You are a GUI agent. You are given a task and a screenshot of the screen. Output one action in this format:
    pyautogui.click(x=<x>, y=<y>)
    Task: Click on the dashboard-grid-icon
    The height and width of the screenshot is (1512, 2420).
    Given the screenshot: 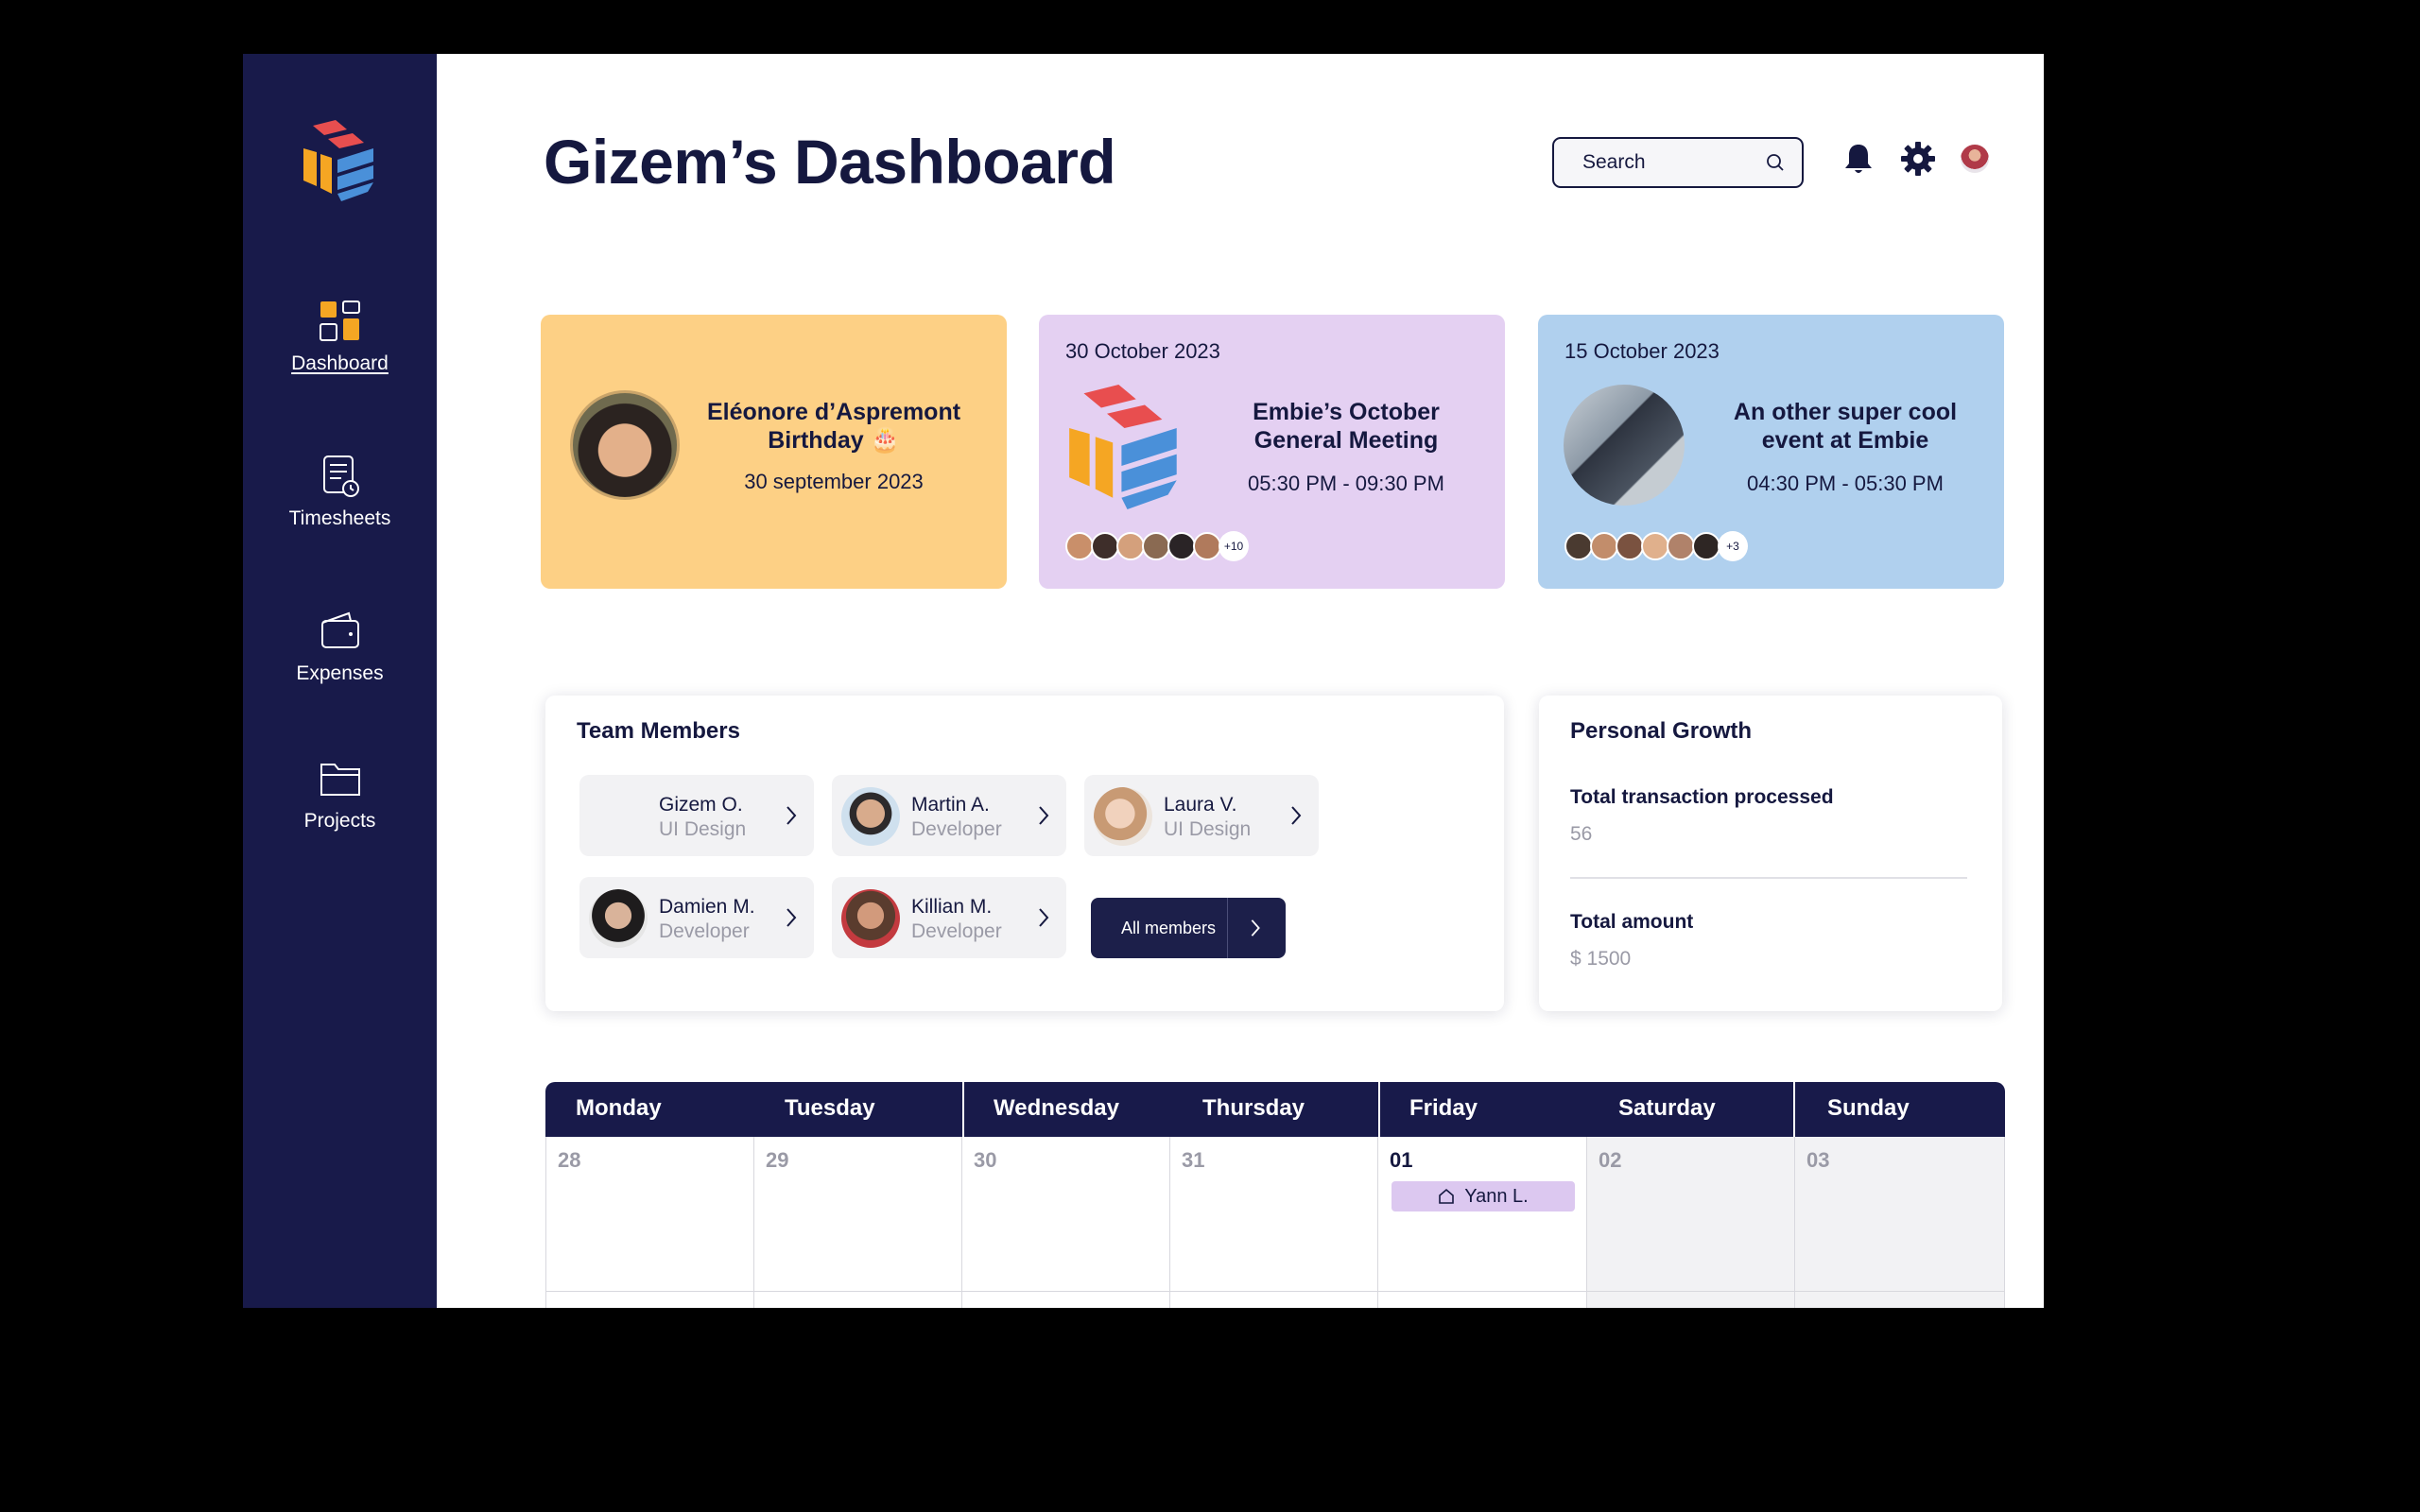 What is the action you would take?
    pyautogui.click(x=339, y=321)
    